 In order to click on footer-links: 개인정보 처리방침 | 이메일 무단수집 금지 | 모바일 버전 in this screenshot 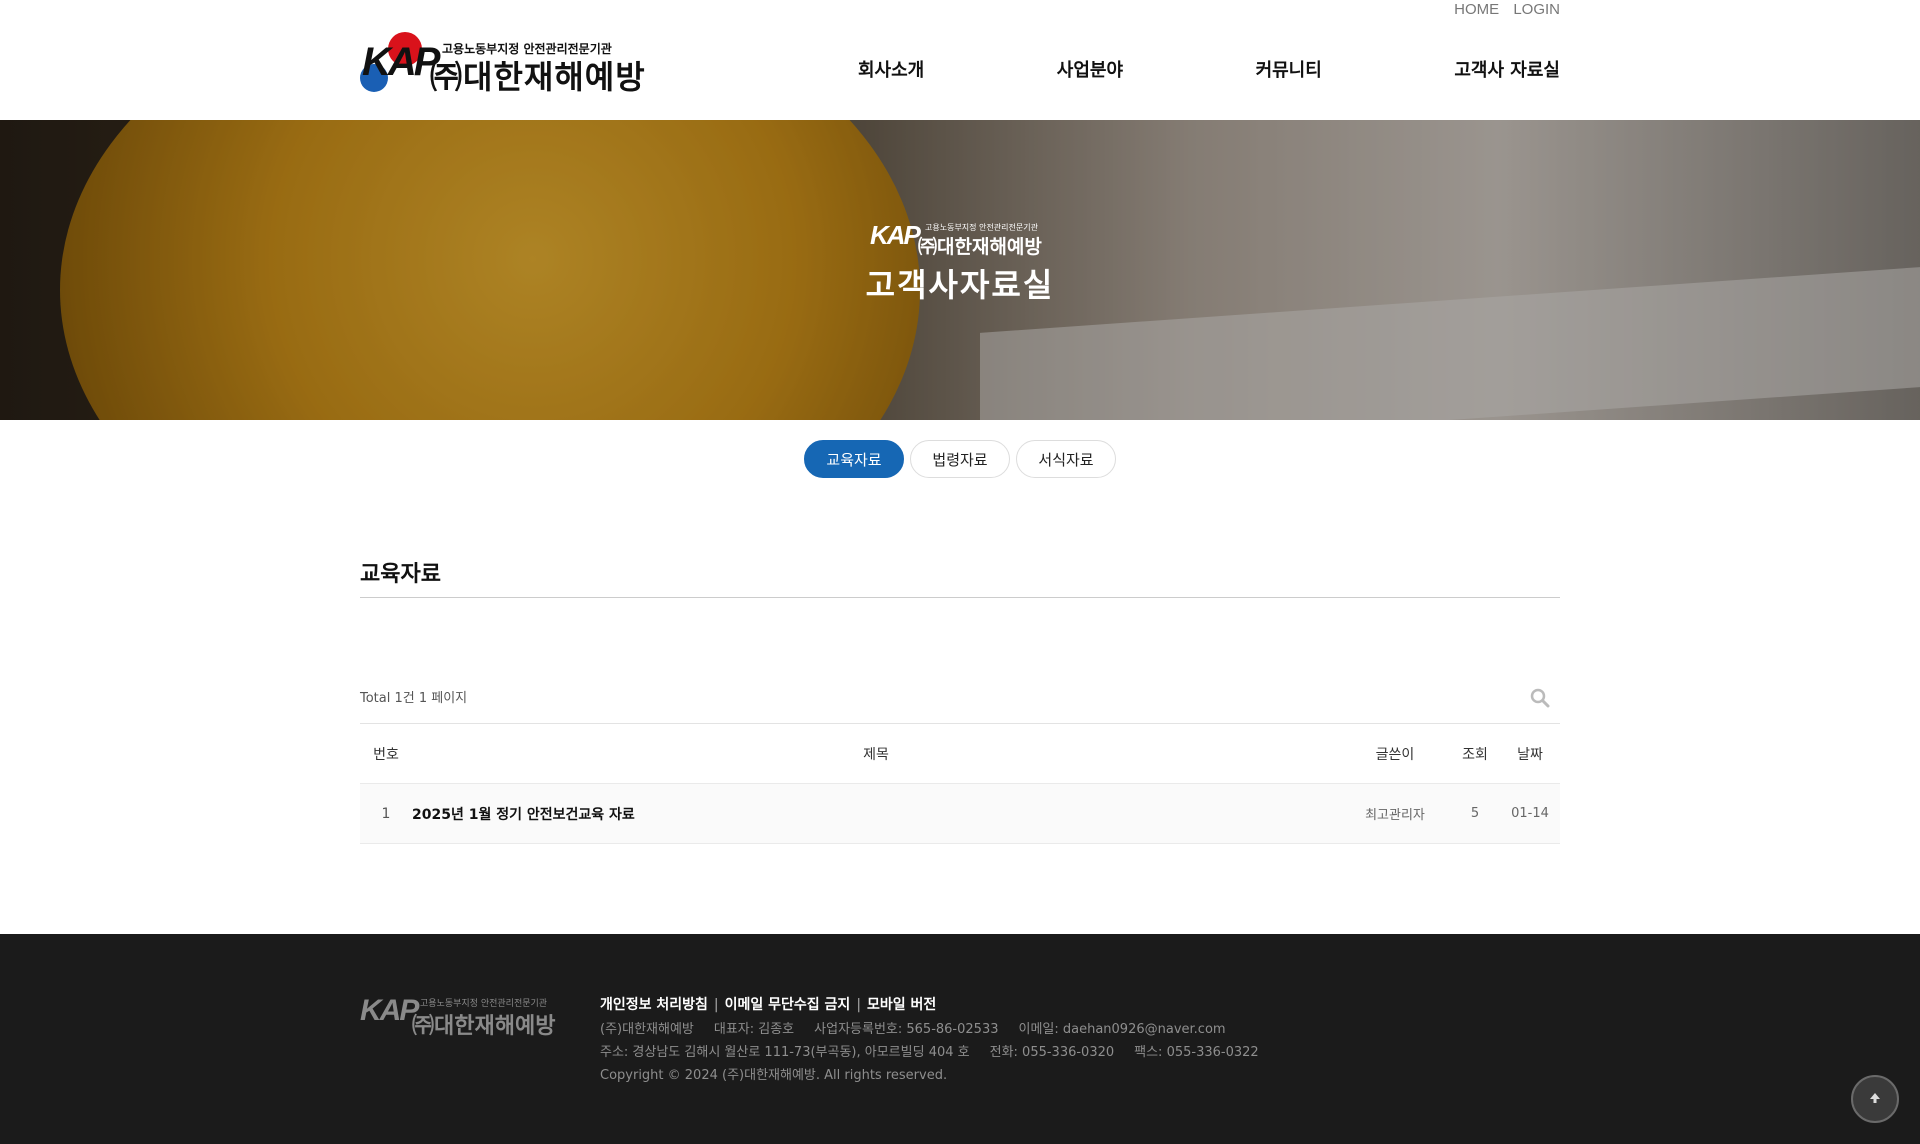, I will do `click(768, 1005)`.